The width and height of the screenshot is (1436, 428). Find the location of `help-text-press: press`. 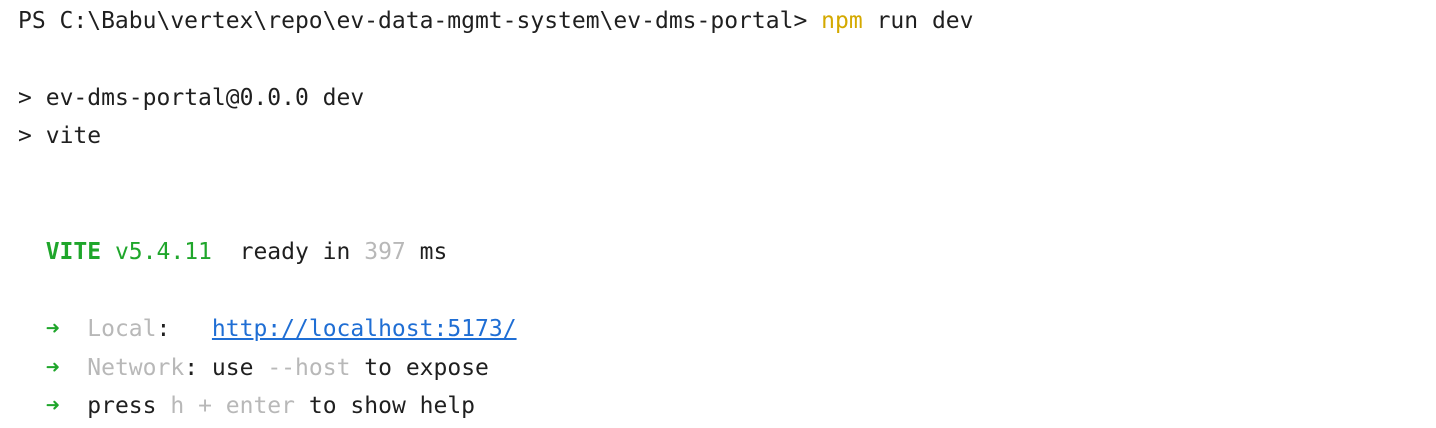

help-text-press: press is located at coordinates (122, 406).